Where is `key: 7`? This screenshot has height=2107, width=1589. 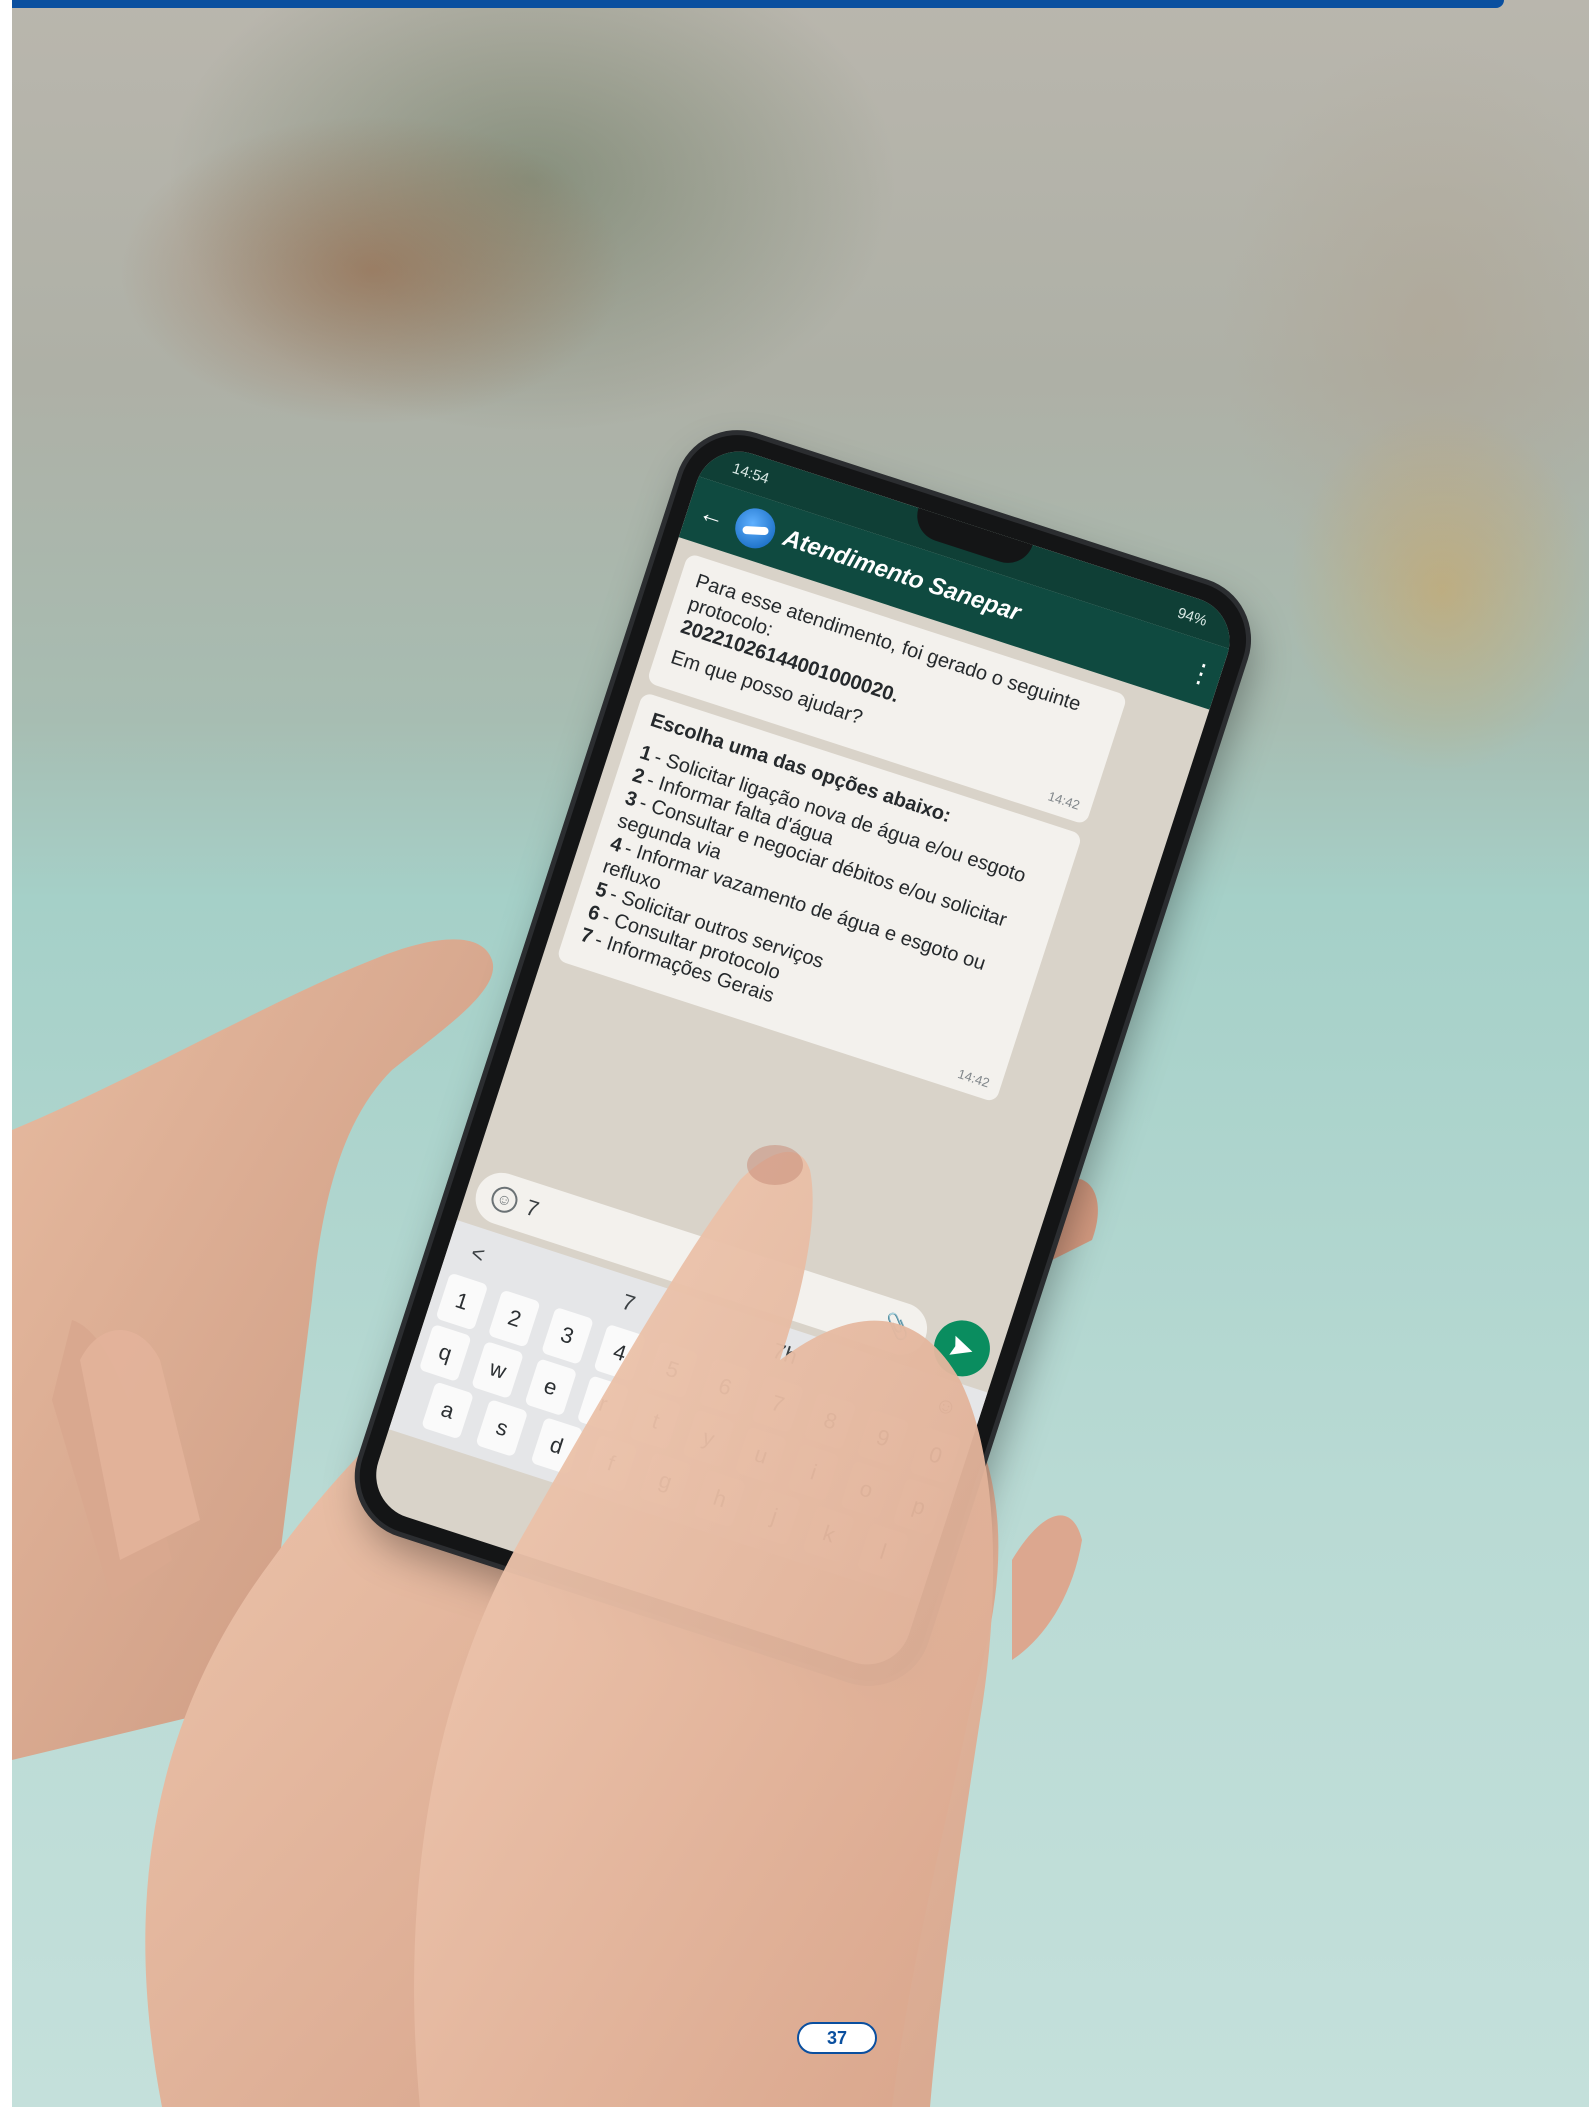
key: 7 is located at coordinates (778, 1404).